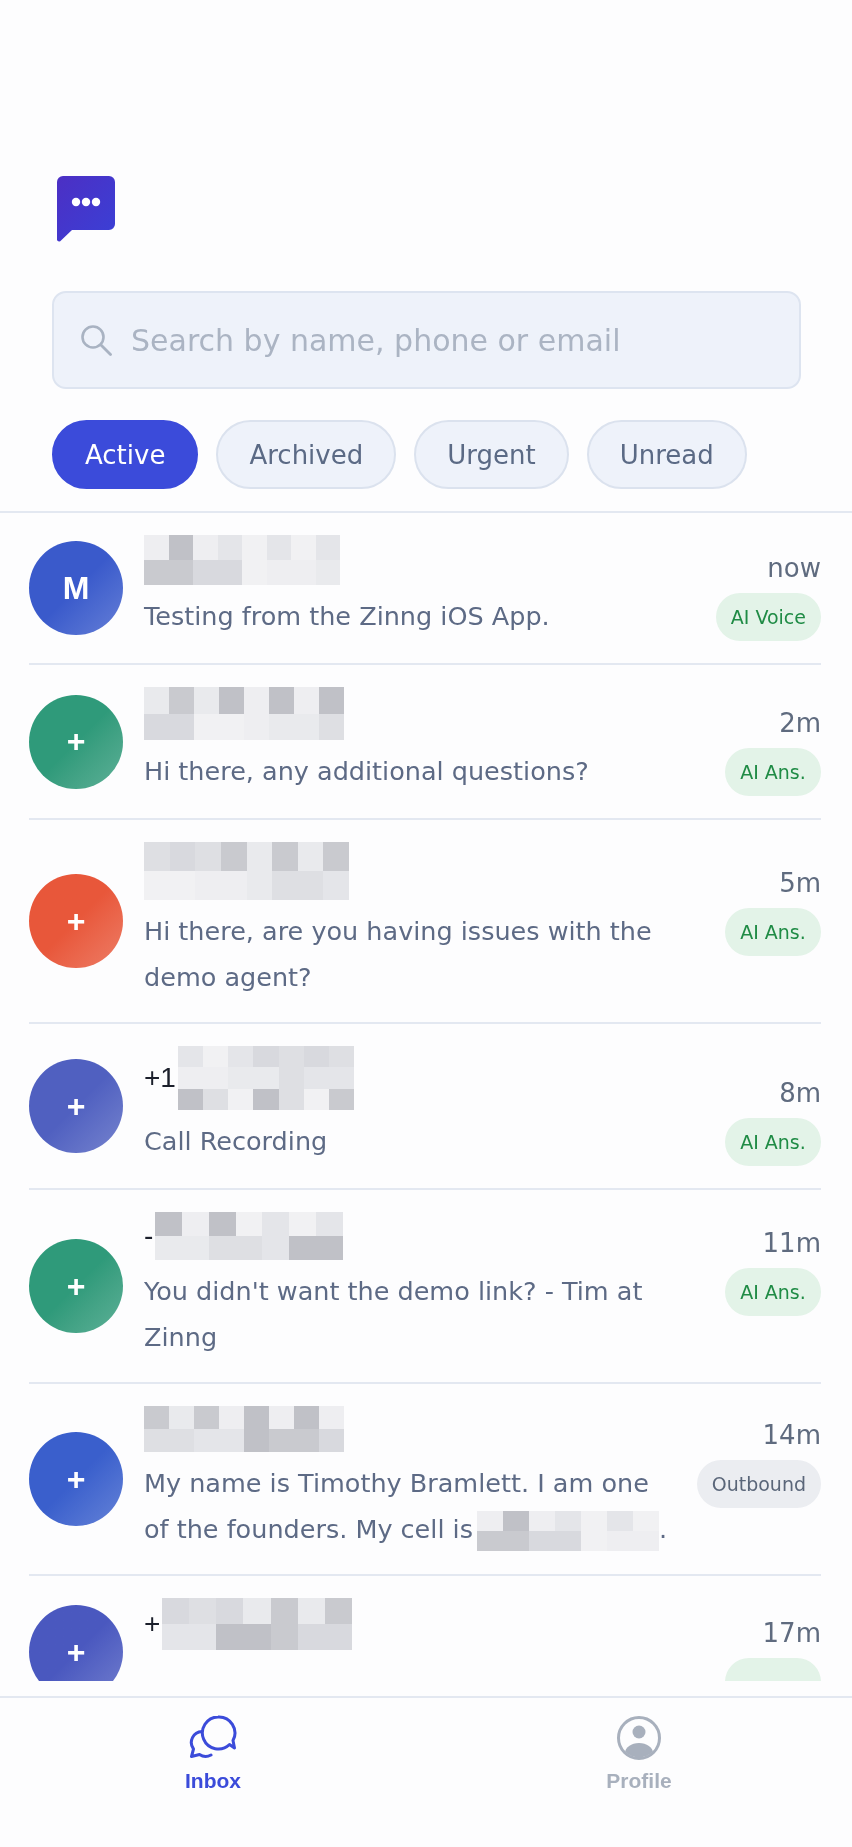  I want to click on timestamp: 8m, so click(800, 1093).